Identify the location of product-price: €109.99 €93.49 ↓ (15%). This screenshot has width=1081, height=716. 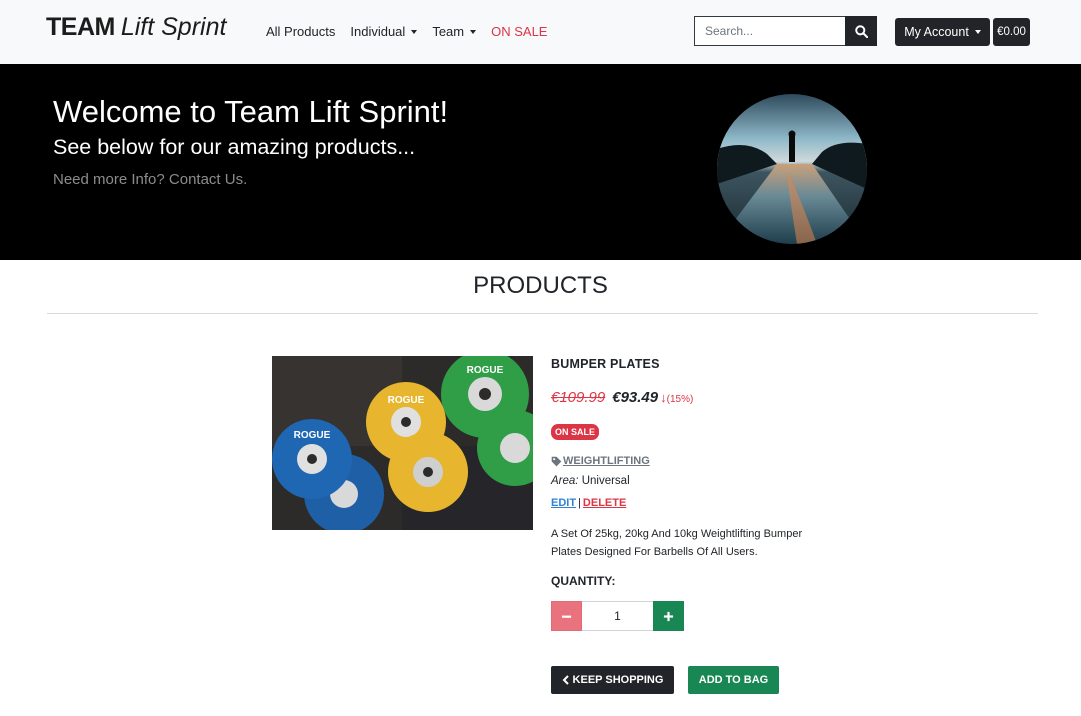
(622, 397).